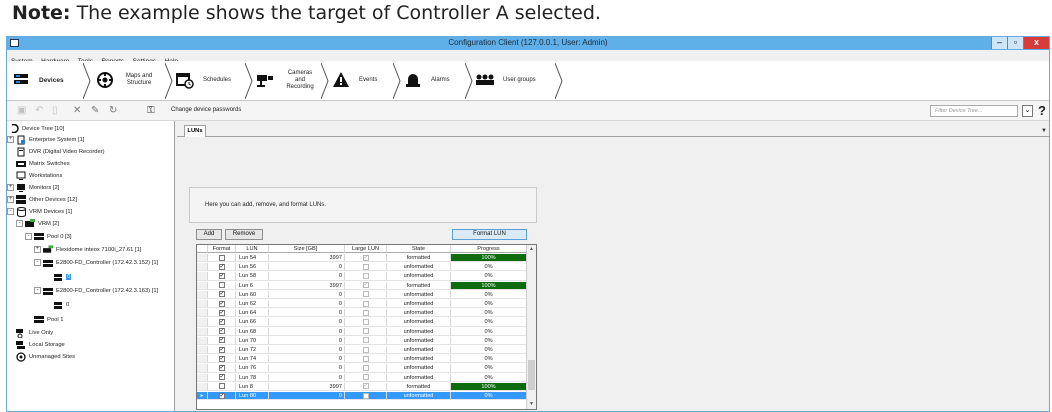  Describe the element at coordinates (362, 267) in the screenshot. I see `table-row: ✓ Lun 56 0 unformatted 0%` at that location.